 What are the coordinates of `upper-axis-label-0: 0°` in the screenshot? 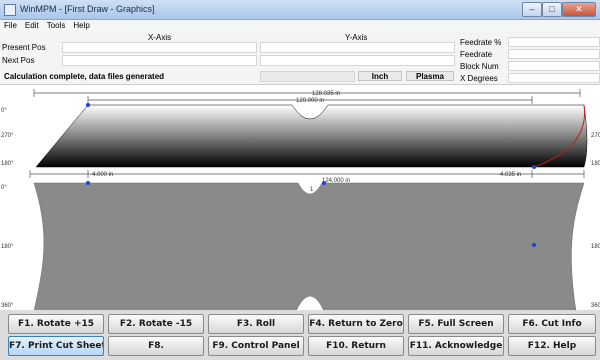 It's located at (4, 111).